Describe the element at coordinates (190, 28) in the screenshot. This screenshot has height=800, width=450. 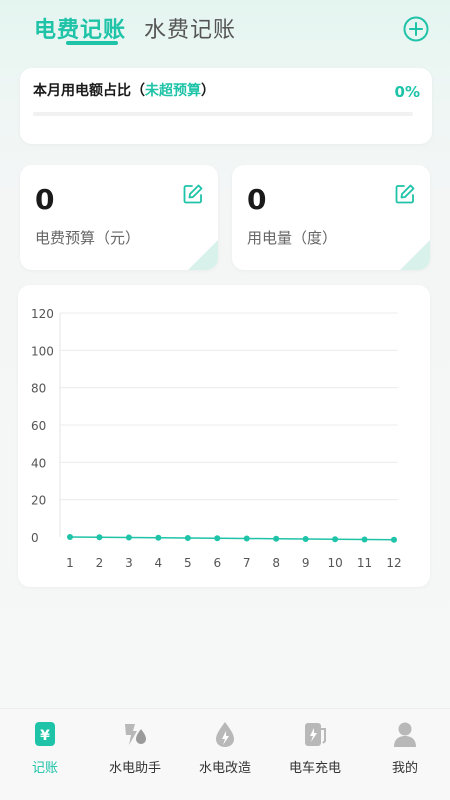
I see `tab-water: 水费记账` at that location.